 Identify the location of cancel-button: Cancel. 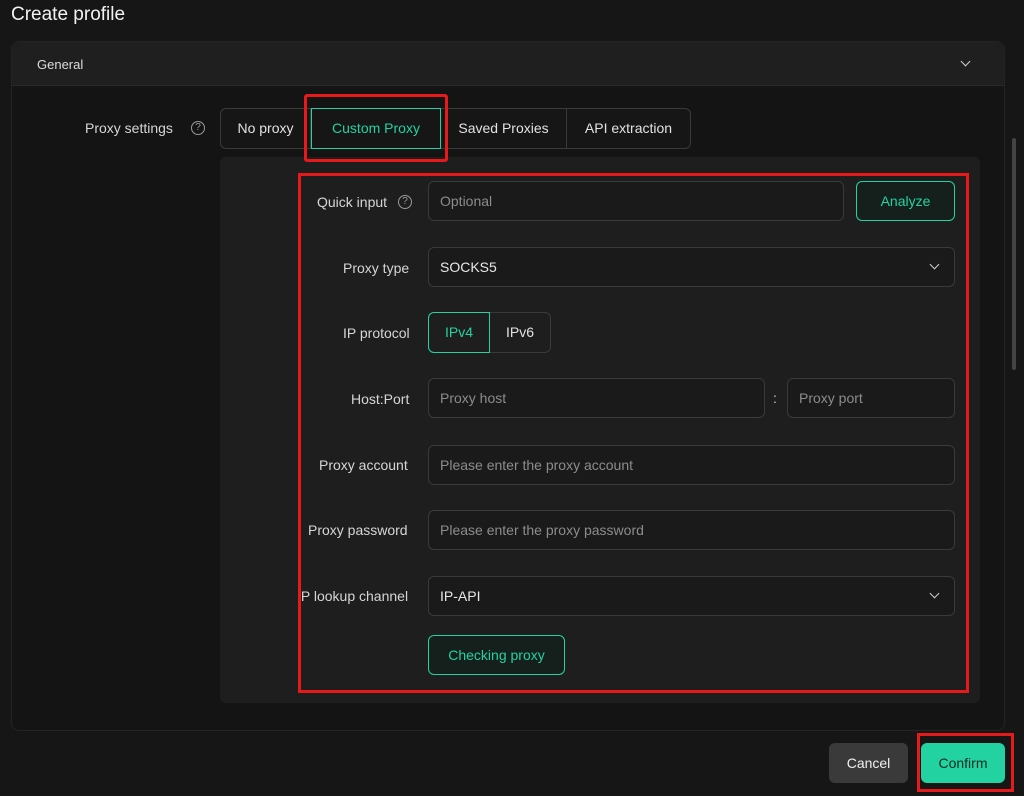
(868, 763).